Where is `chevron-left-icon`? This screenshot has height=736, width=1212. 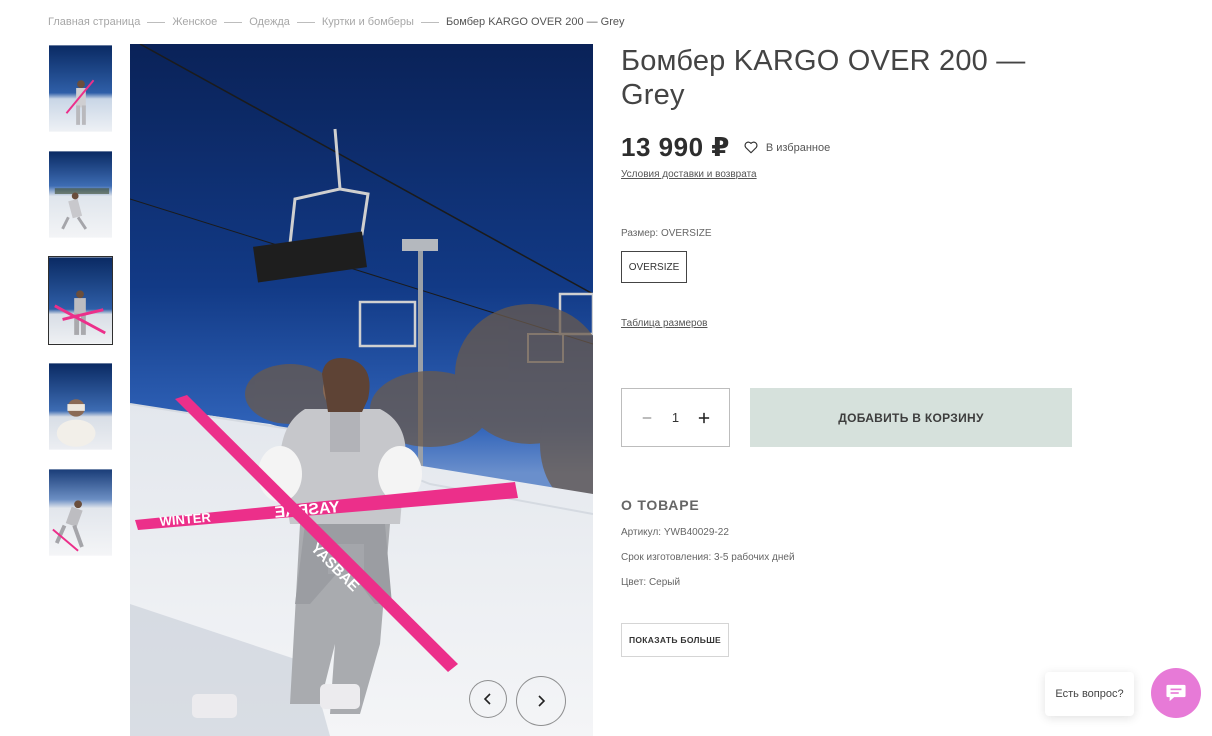
chevron-left-icon is located at coordinates (487, 699).